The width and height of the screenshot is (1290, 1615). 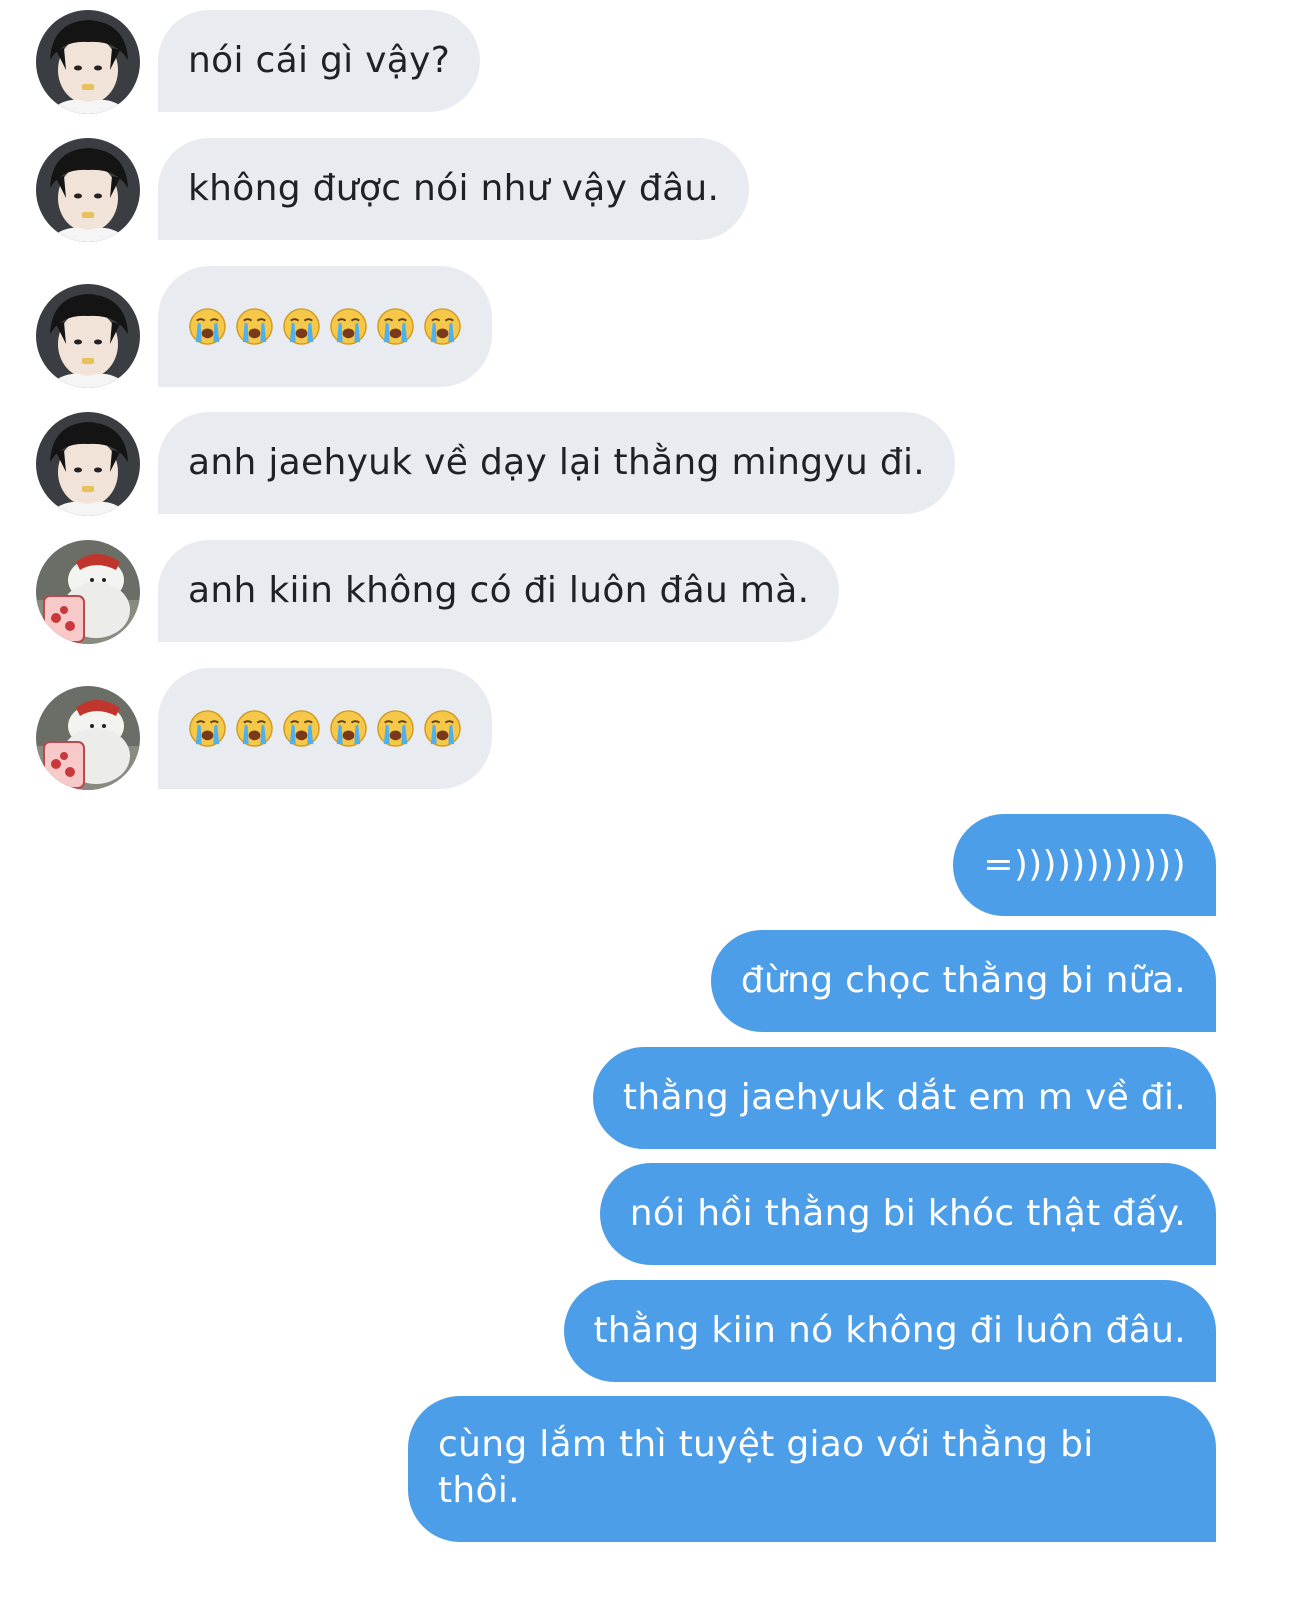 I want to click on message-text: nói cái gì vậy?, so click(x=319, y=60).